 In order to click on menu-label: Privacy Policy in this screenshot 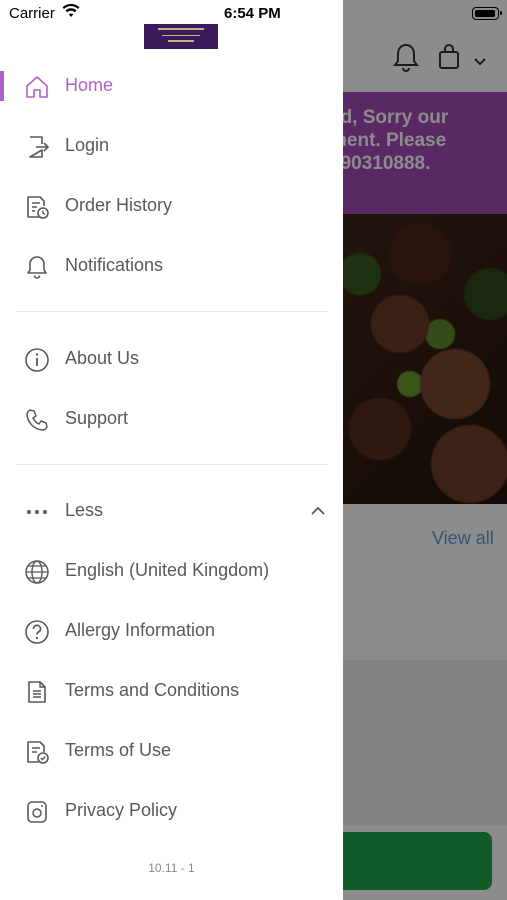, I will do `click(121, 810)`.